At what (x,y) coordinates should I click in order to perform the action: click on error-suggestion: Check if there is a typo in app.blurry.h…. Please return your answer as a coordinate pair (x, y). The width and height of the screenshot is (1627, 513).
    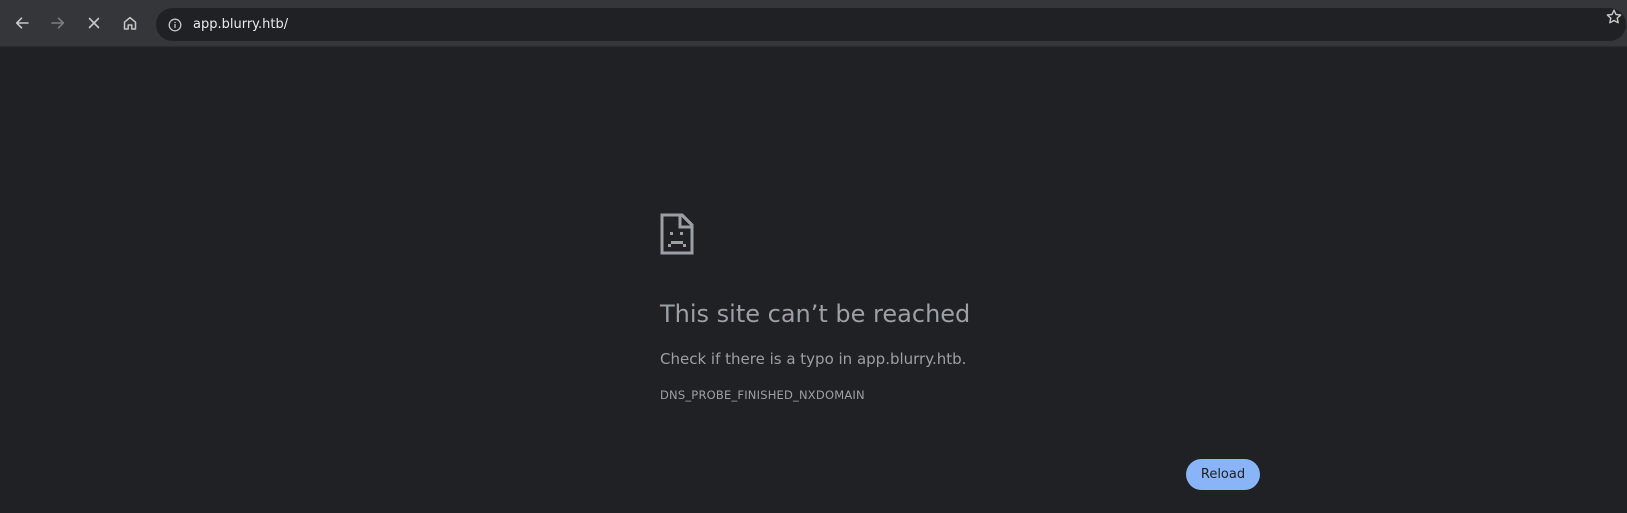
    Looking at the image, I should click on (813, 359).